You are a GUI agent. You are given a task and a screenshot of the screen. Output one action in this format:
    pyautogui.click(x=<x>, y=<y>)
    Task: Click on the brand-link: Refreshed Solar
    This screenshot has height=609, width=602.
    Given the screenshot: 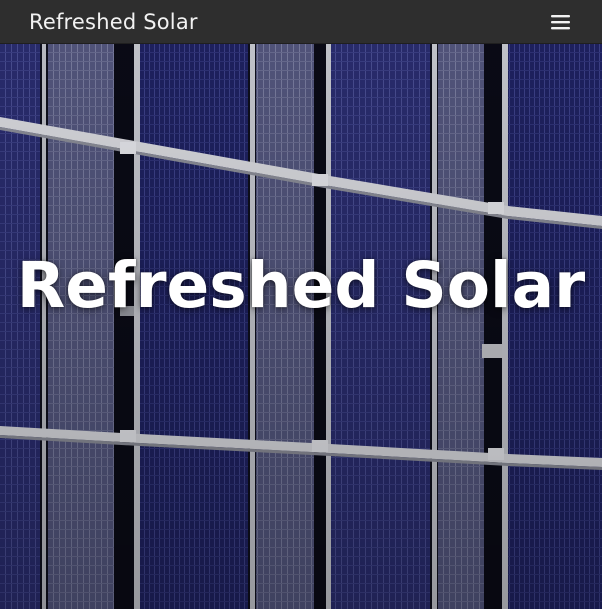 What is the action you would take?
    pyautogui.click(x=113, y=22)
    